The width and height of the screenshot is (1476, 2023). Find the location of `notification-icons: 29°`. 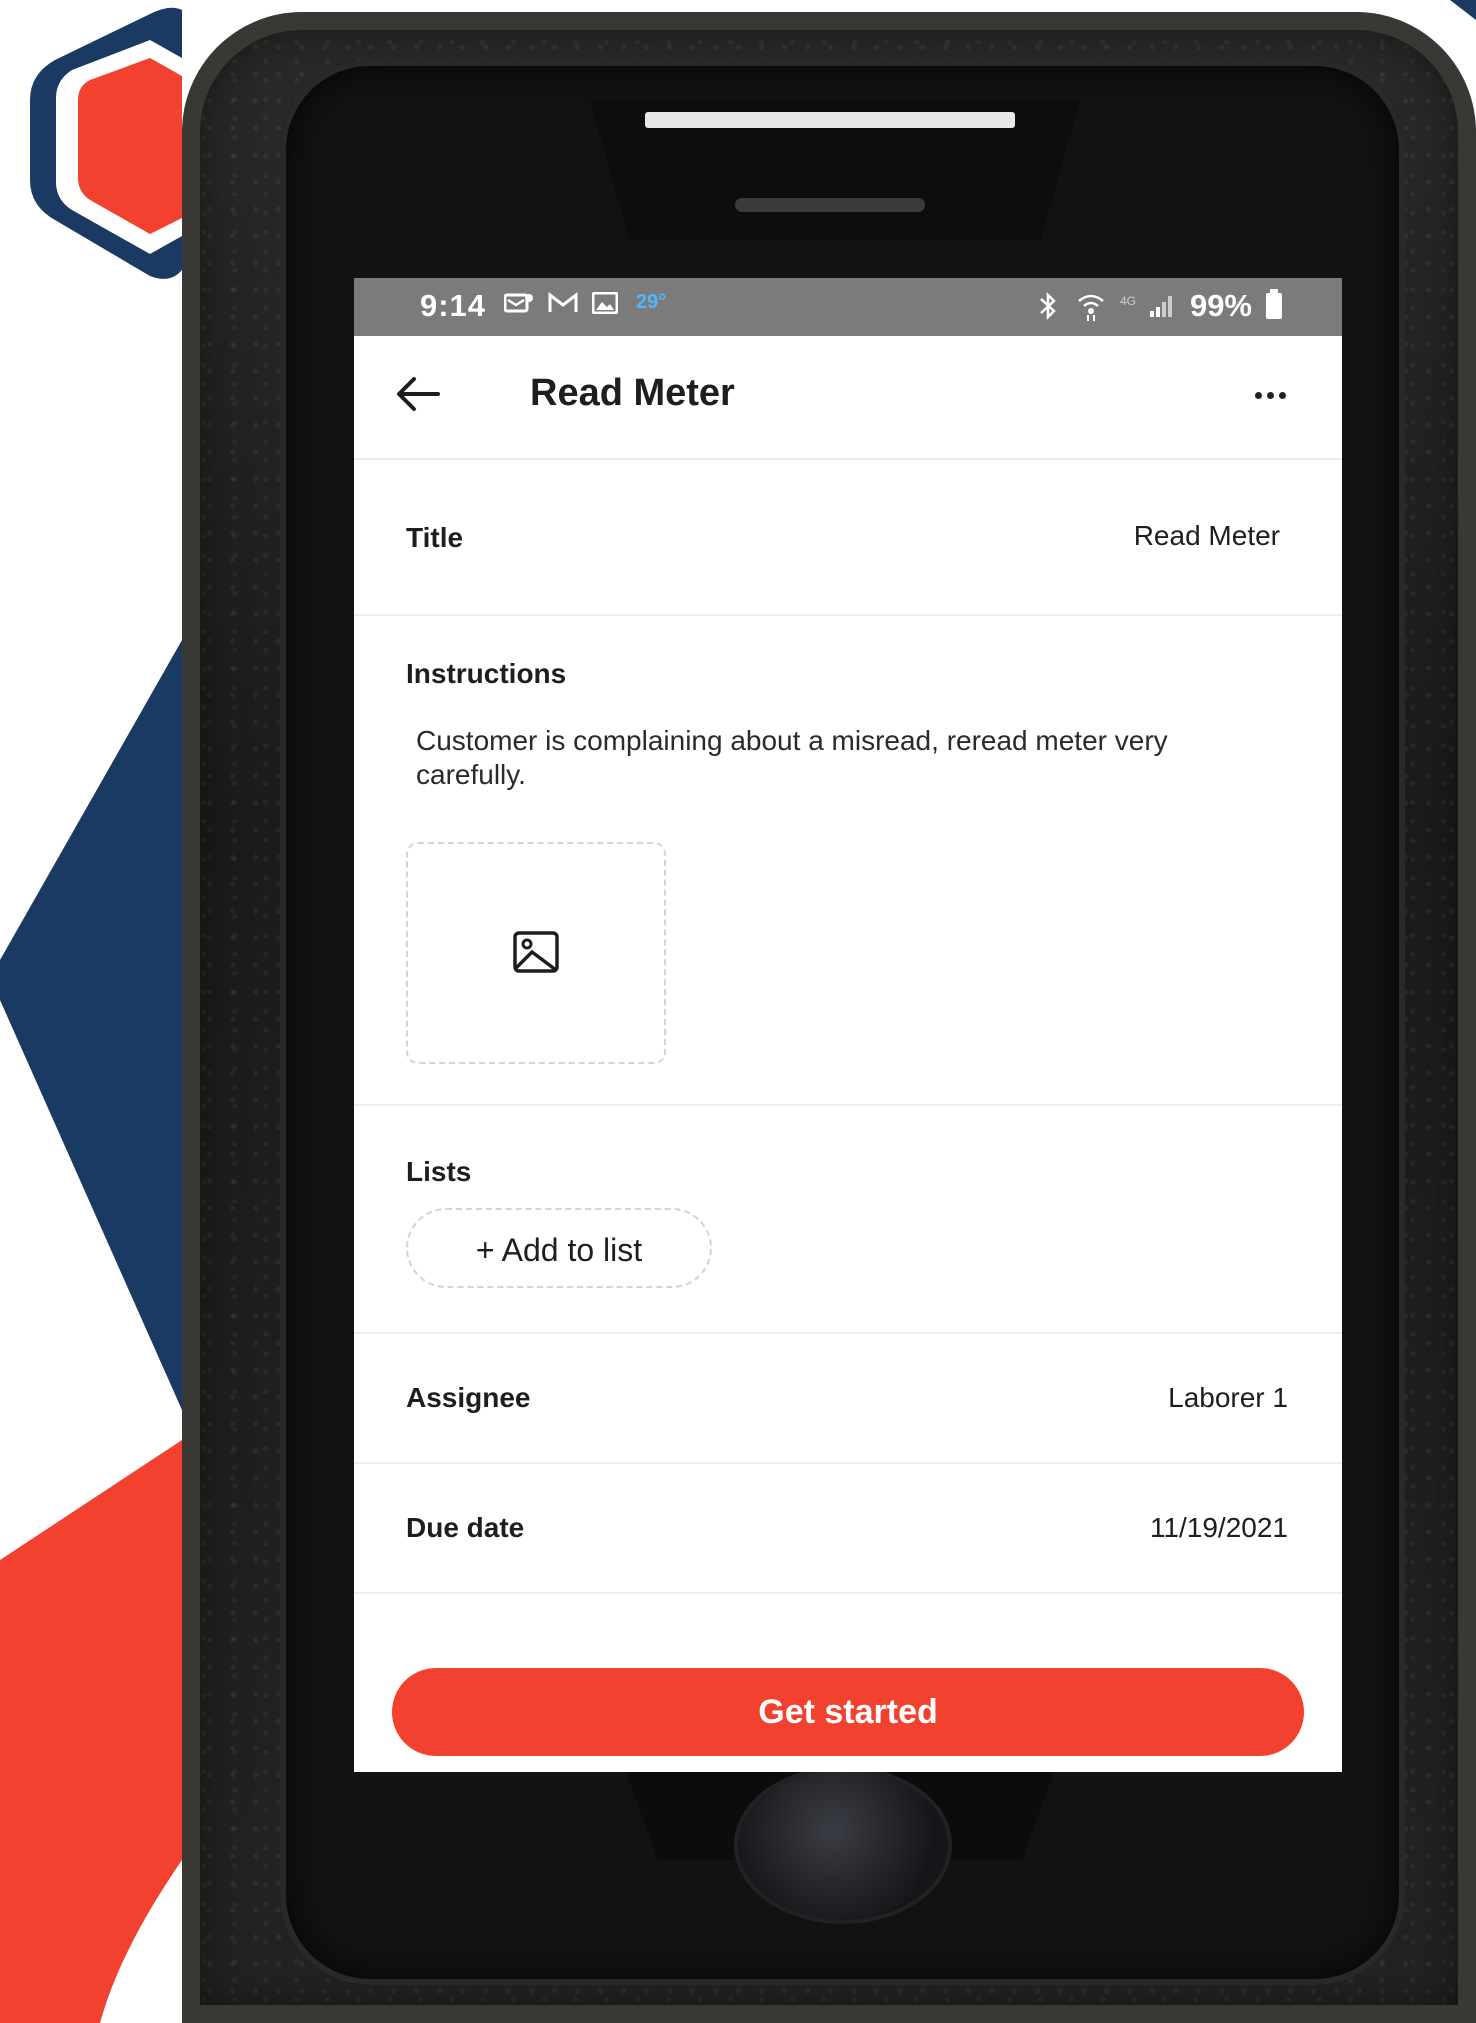

notification-icons: 29° is located at coordinates (585, 302).